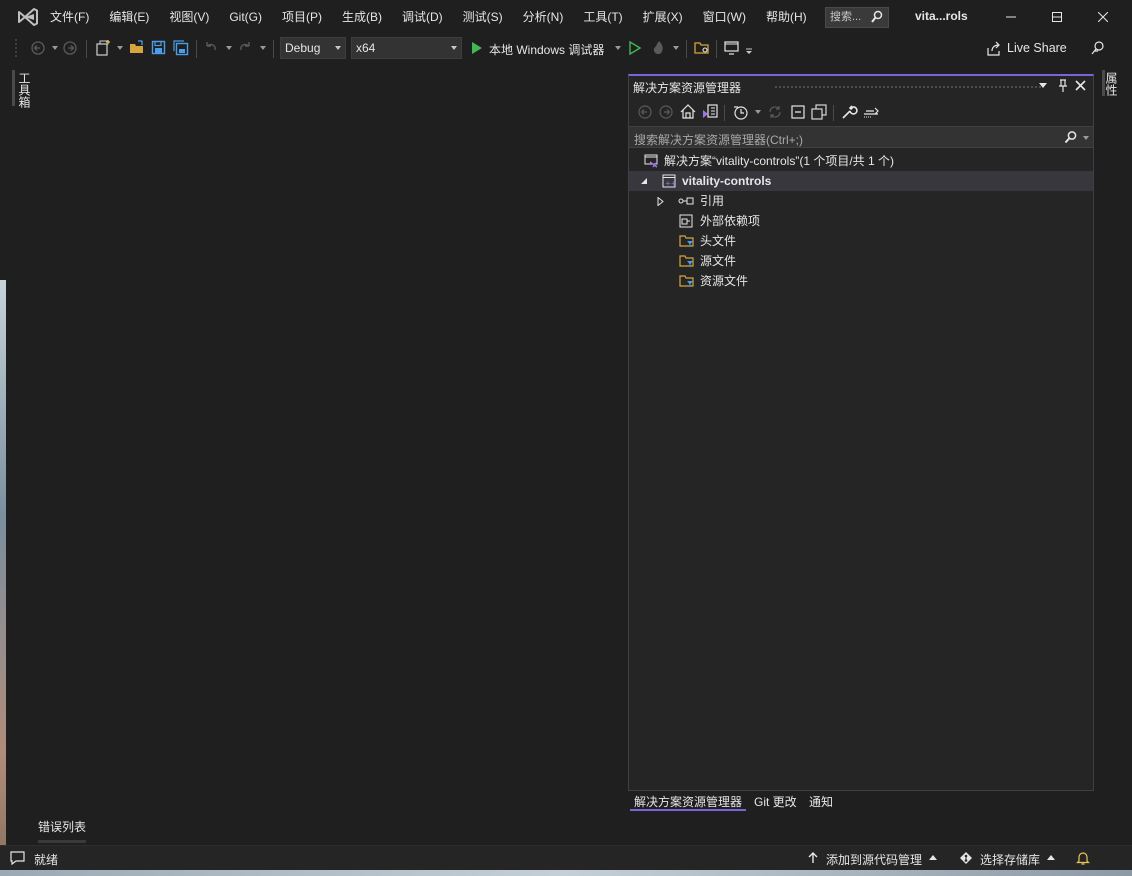 This screenshot has height=876, width=1132. I want to click on add-to-source-control-button: 添加到源代码管理, so click(874, 859).